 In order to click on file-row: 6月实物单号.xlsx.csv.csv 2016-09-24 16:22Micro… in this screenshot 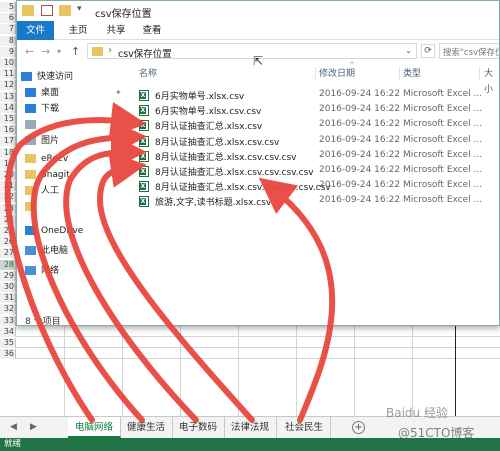, I will do `click(314, 110)`.